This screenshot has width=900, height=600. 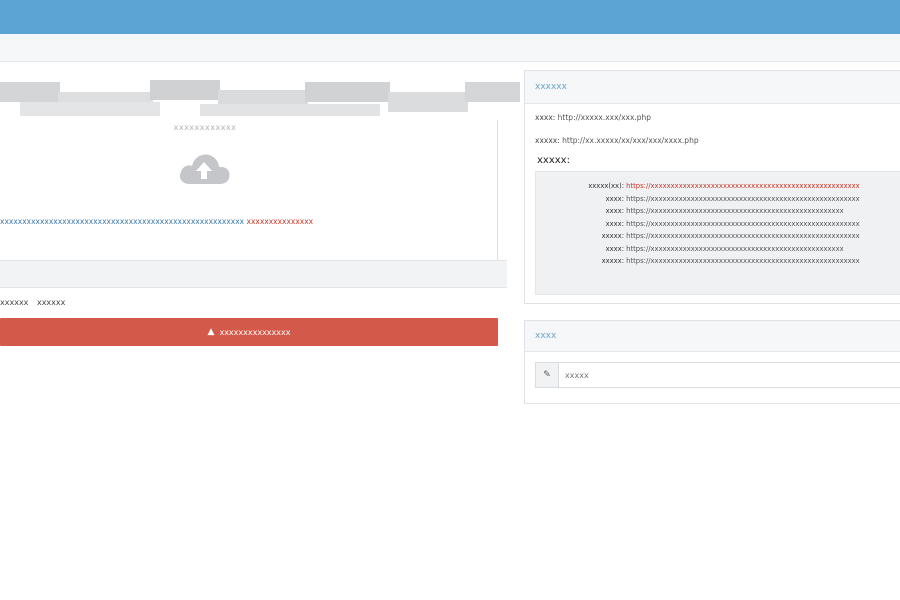 I want to click on upload-hint: xxxxxxxxxxxx, so click(x=205, y=127).